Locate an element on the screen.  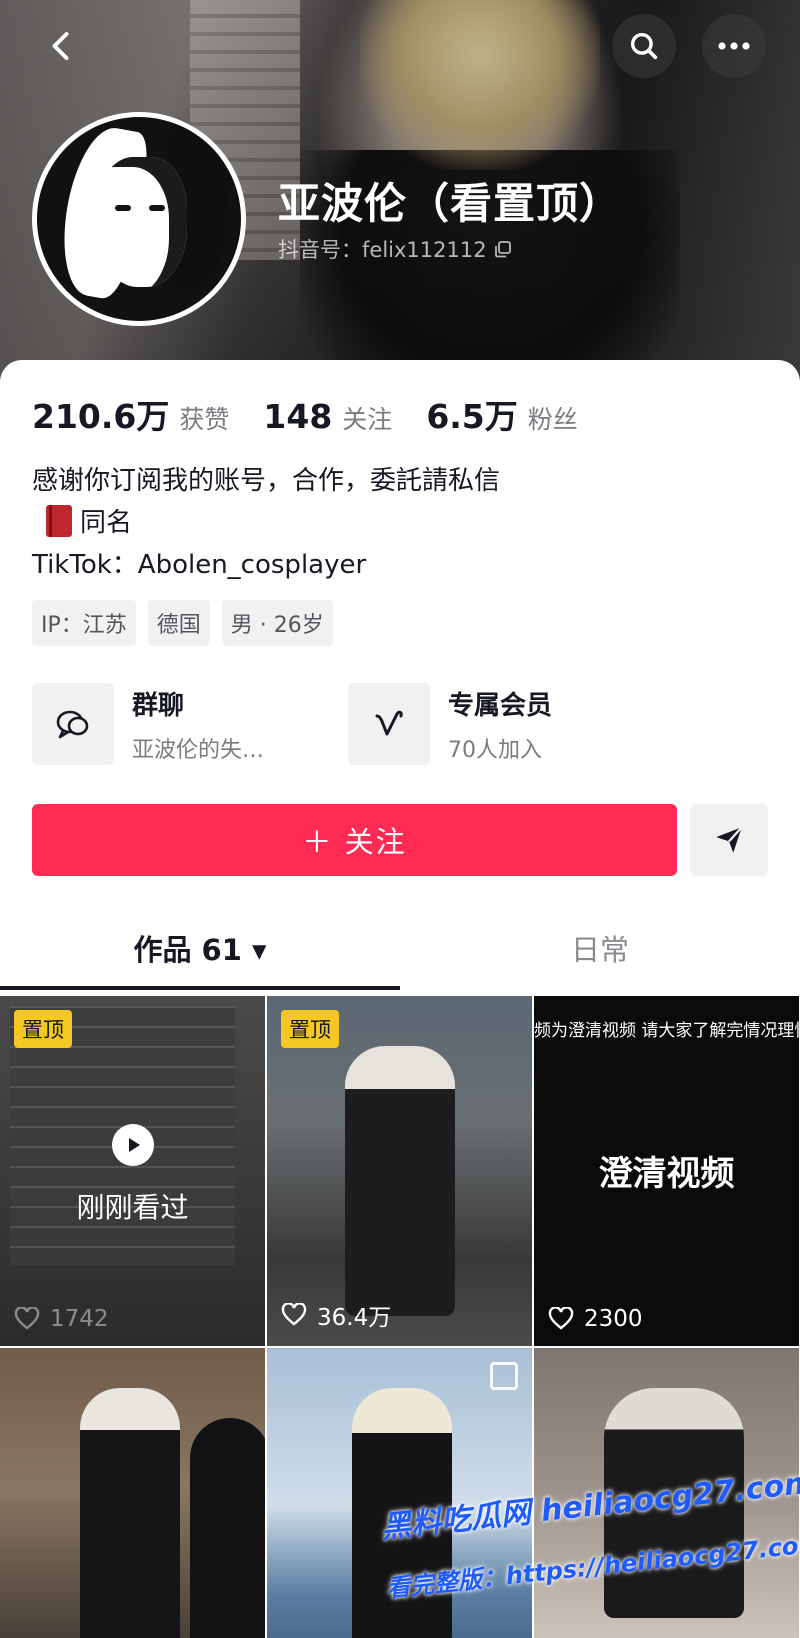
tab-works: 作品 61 ▾ is located at coordinates (200, 948).